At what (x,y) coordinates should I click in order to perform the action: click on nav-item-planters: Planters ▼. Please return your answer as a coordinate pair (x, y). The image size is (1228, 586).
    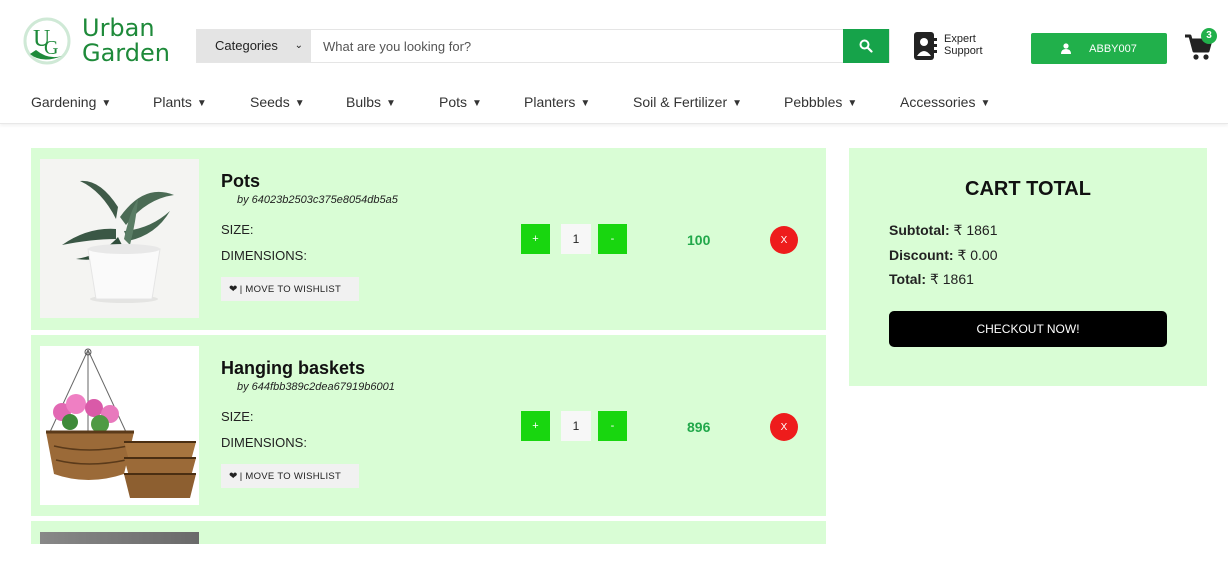
    Looking at the image, I should click on (557, 102).